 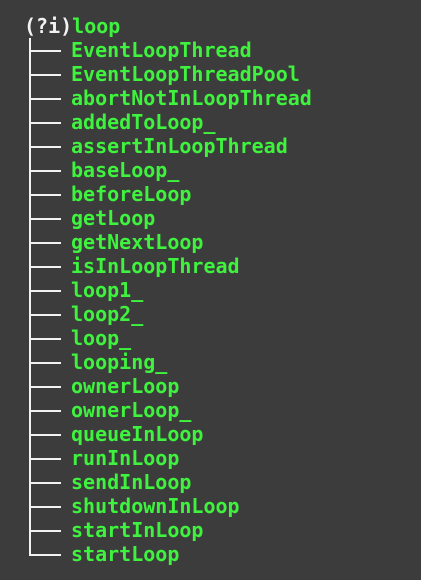 I want to click on tree-item: sendInLoop, so click(x=210, y=482).